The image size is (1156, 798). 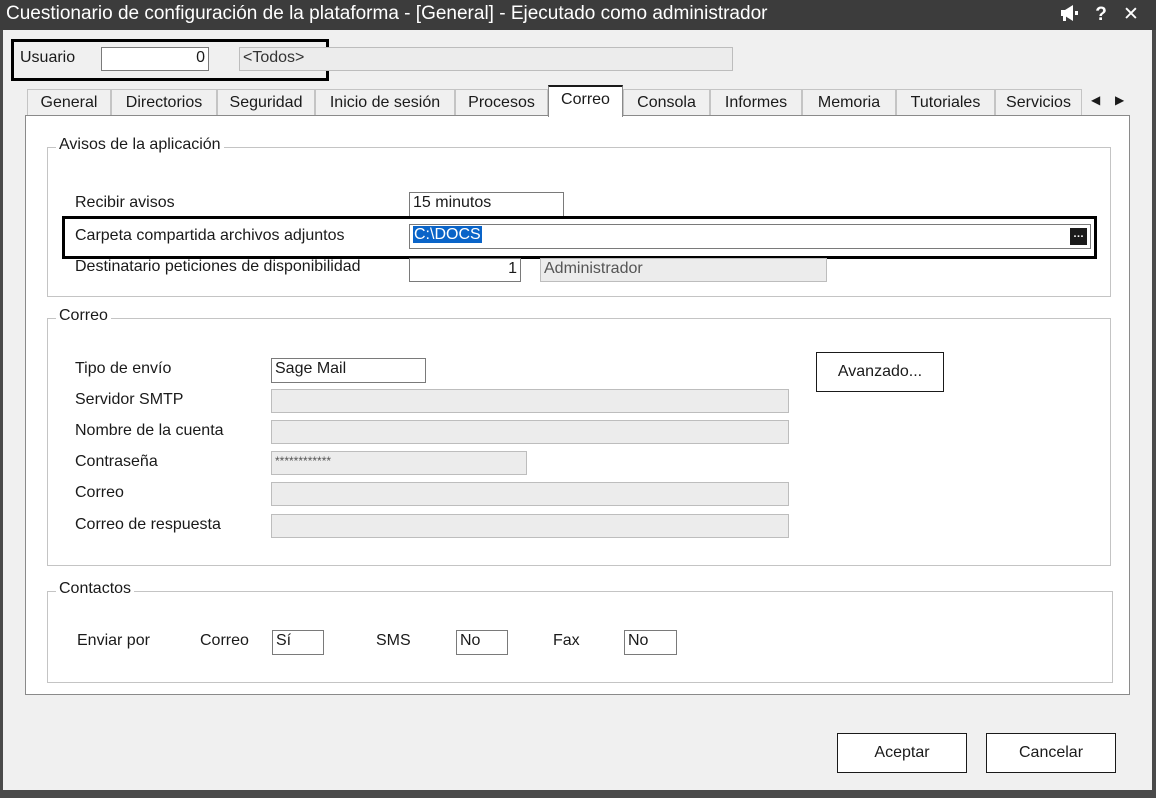 I want to click on contacto-correo-select: Sí, so click(x=298, y=642).